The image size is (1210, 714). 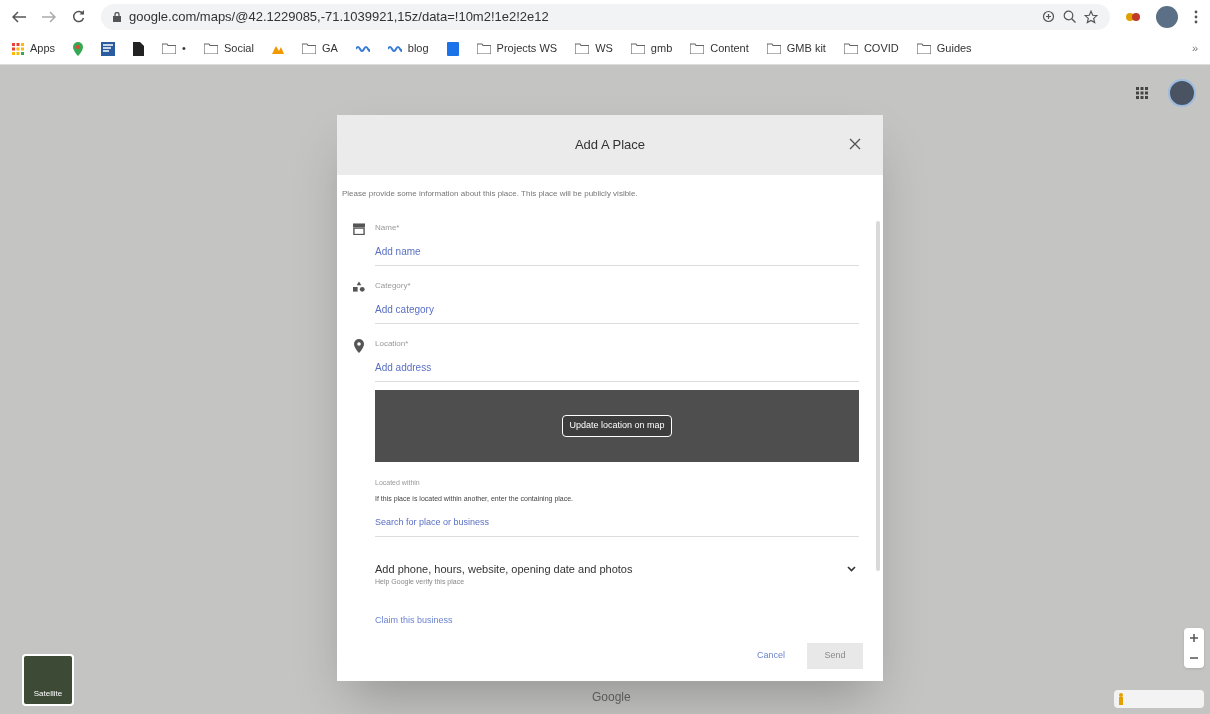 What do you see at coordinates (18, 48) in the screenshot?
I see `grid-icon` at bounding box center [18, 48].